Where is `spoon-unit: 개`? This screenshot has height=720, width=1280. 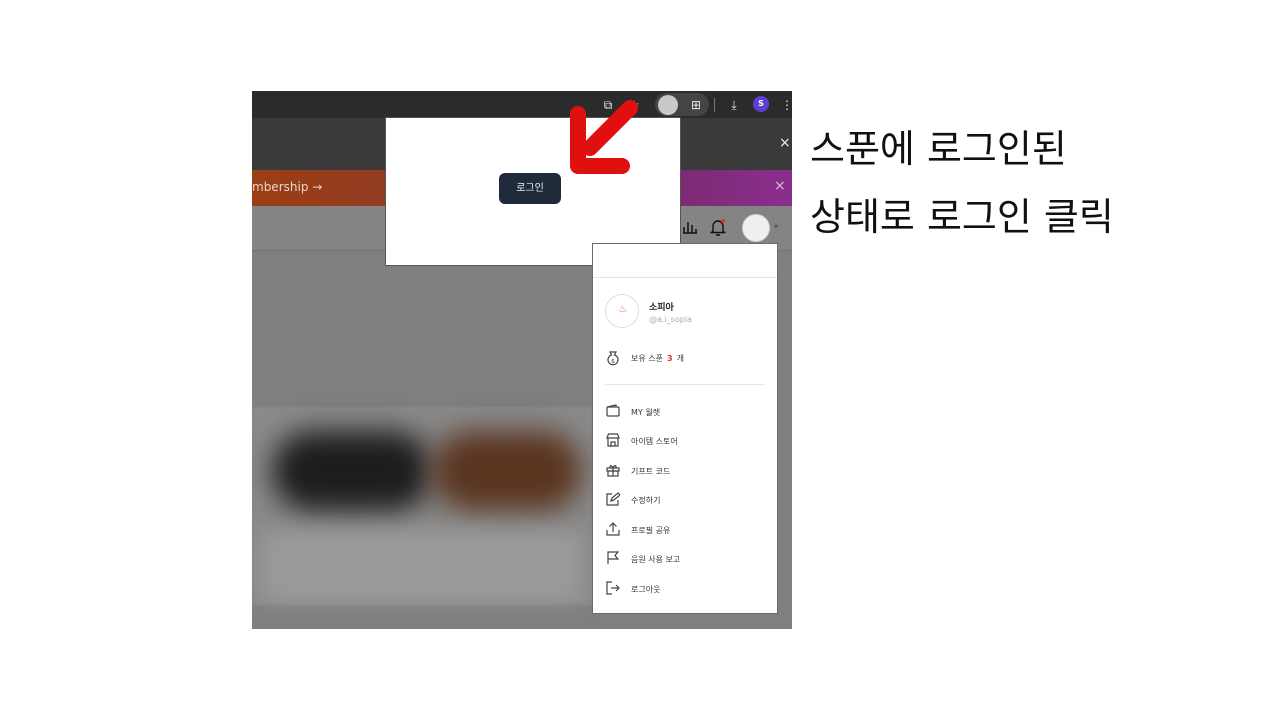
spoon-unit: 개 is located at coordinates (680, 358).